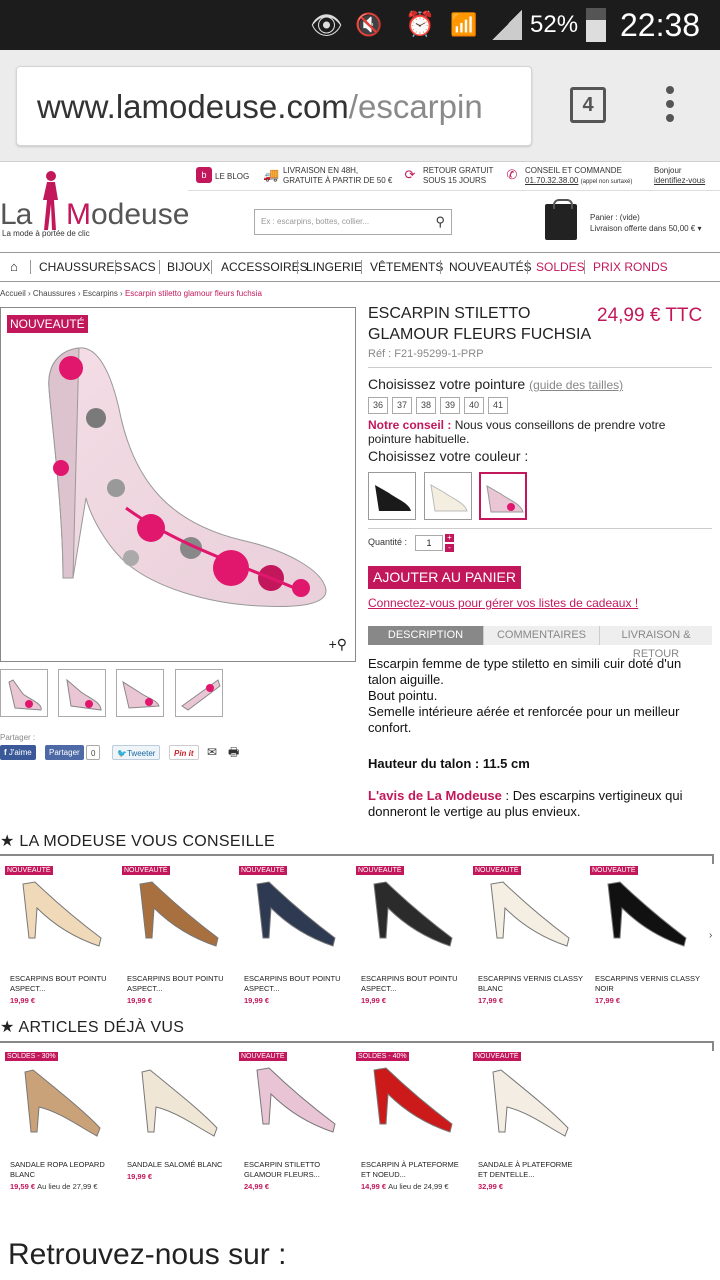  I want to click on phone-number: 01.70.32.38.00, so click(551, 180).